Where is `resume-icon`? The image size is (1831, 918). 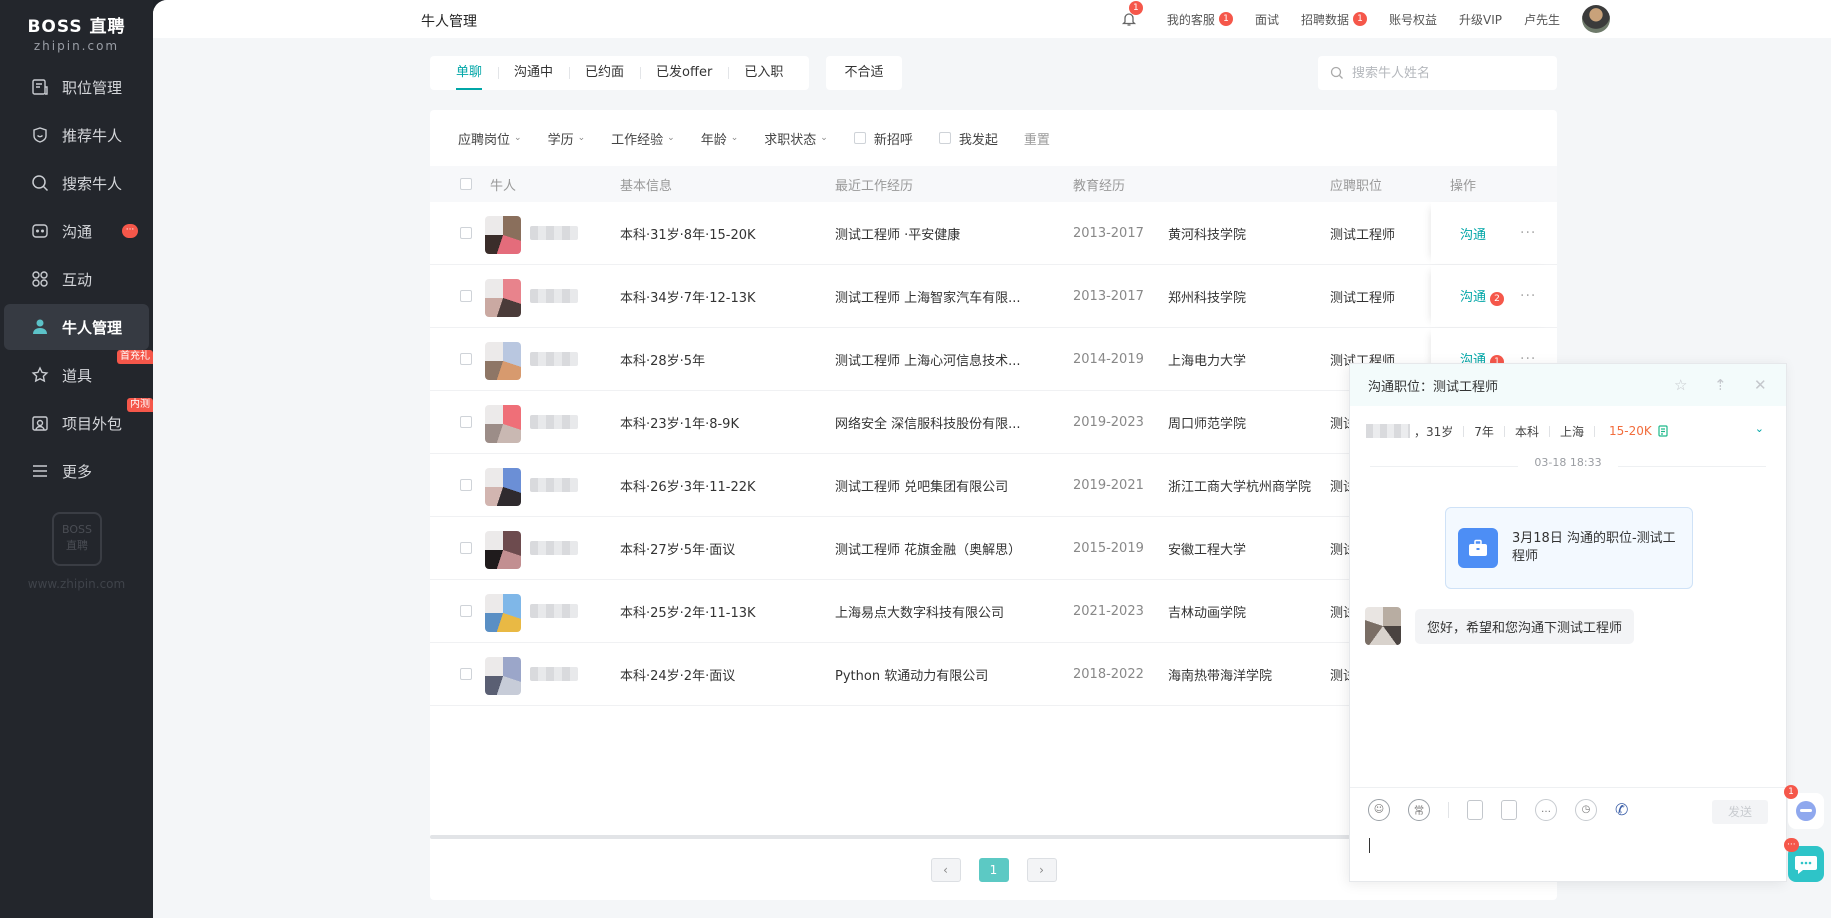 resume-icon is located at coordinates (1663, 431).